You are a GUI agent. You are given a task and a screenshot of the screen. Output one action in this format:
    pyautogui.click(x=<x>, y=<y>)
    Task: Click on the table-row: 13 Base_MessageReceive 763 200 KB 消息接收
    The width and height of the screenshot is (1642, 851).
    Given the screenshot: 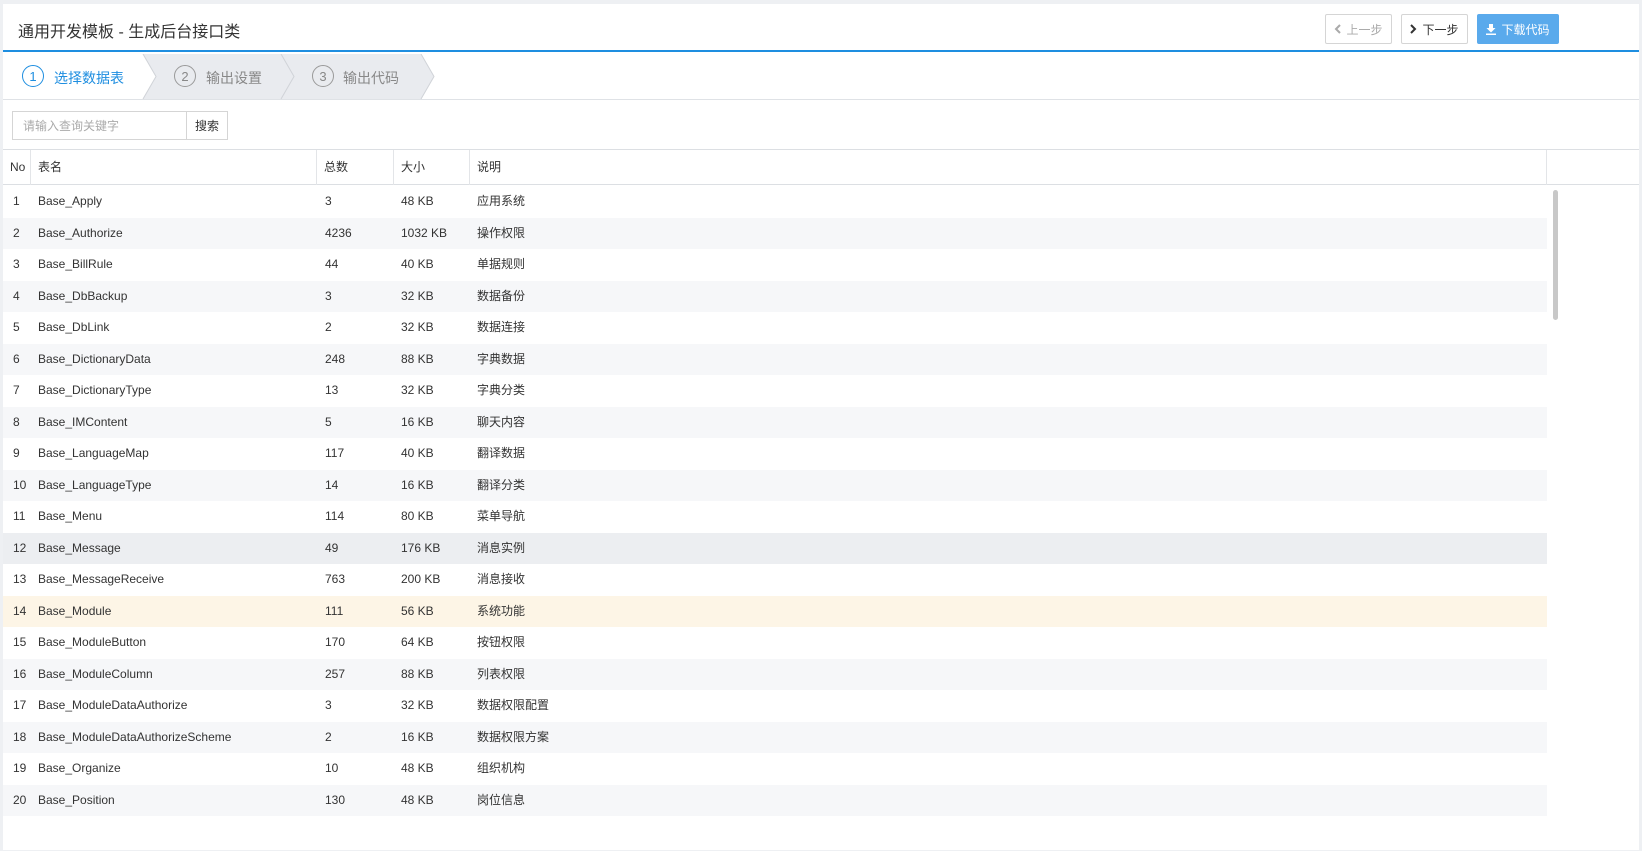 What is the action you would take?
    pyautogui.click(x=775, y=580)
    